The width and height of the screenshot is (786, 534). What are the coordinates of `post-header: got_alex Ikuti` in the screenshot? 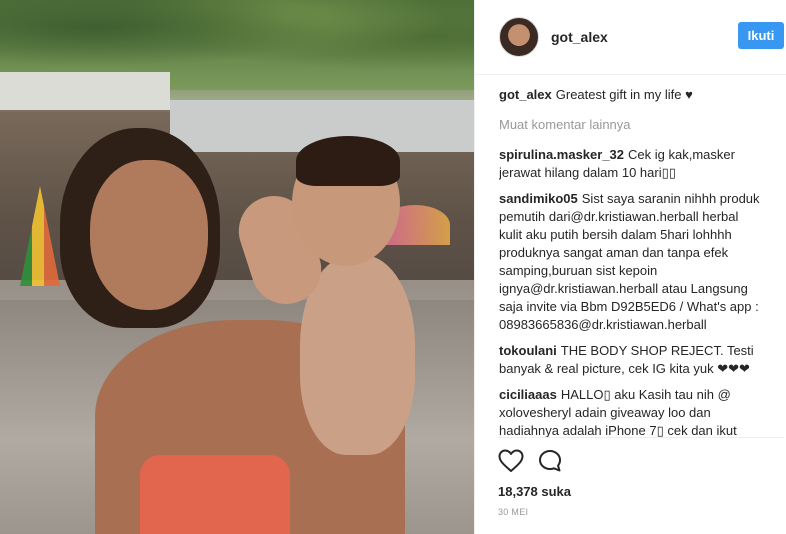 It's located at (630, 37).